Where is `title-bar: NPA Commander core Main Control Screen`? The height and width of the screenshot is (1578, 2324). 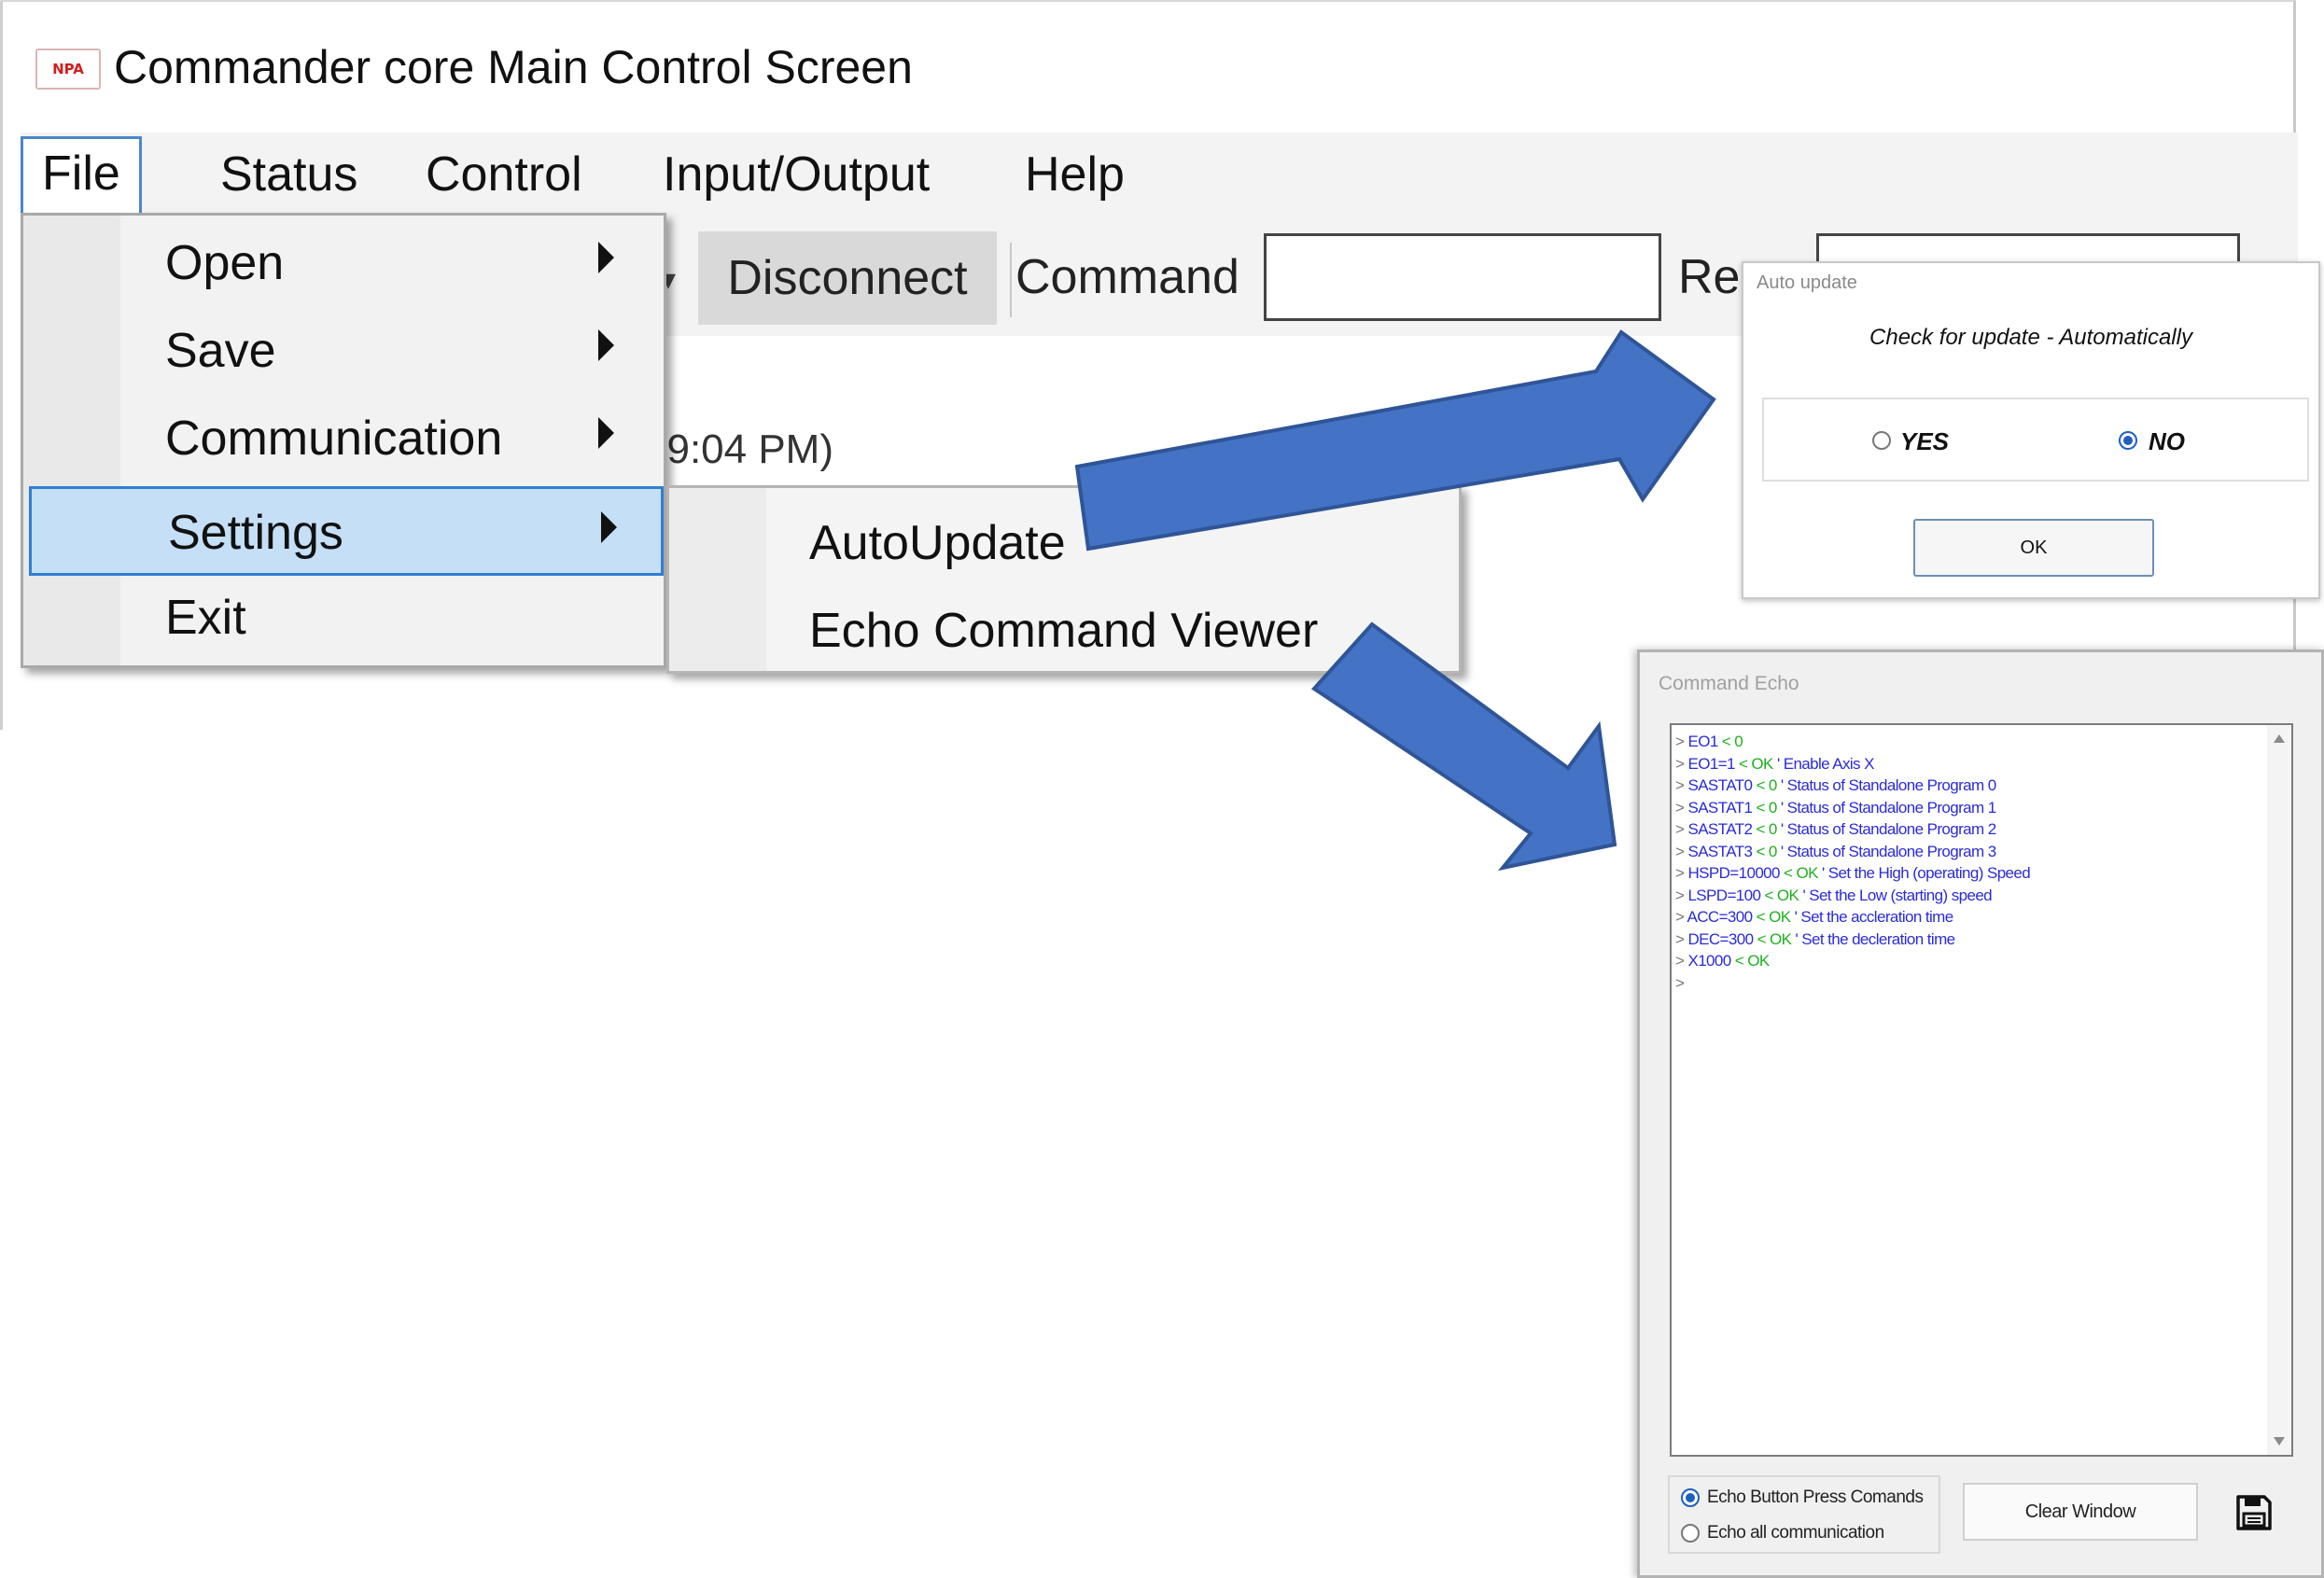
title-bar: NPA Commander core Main Control Screen is located at coordinates (1146, 66).